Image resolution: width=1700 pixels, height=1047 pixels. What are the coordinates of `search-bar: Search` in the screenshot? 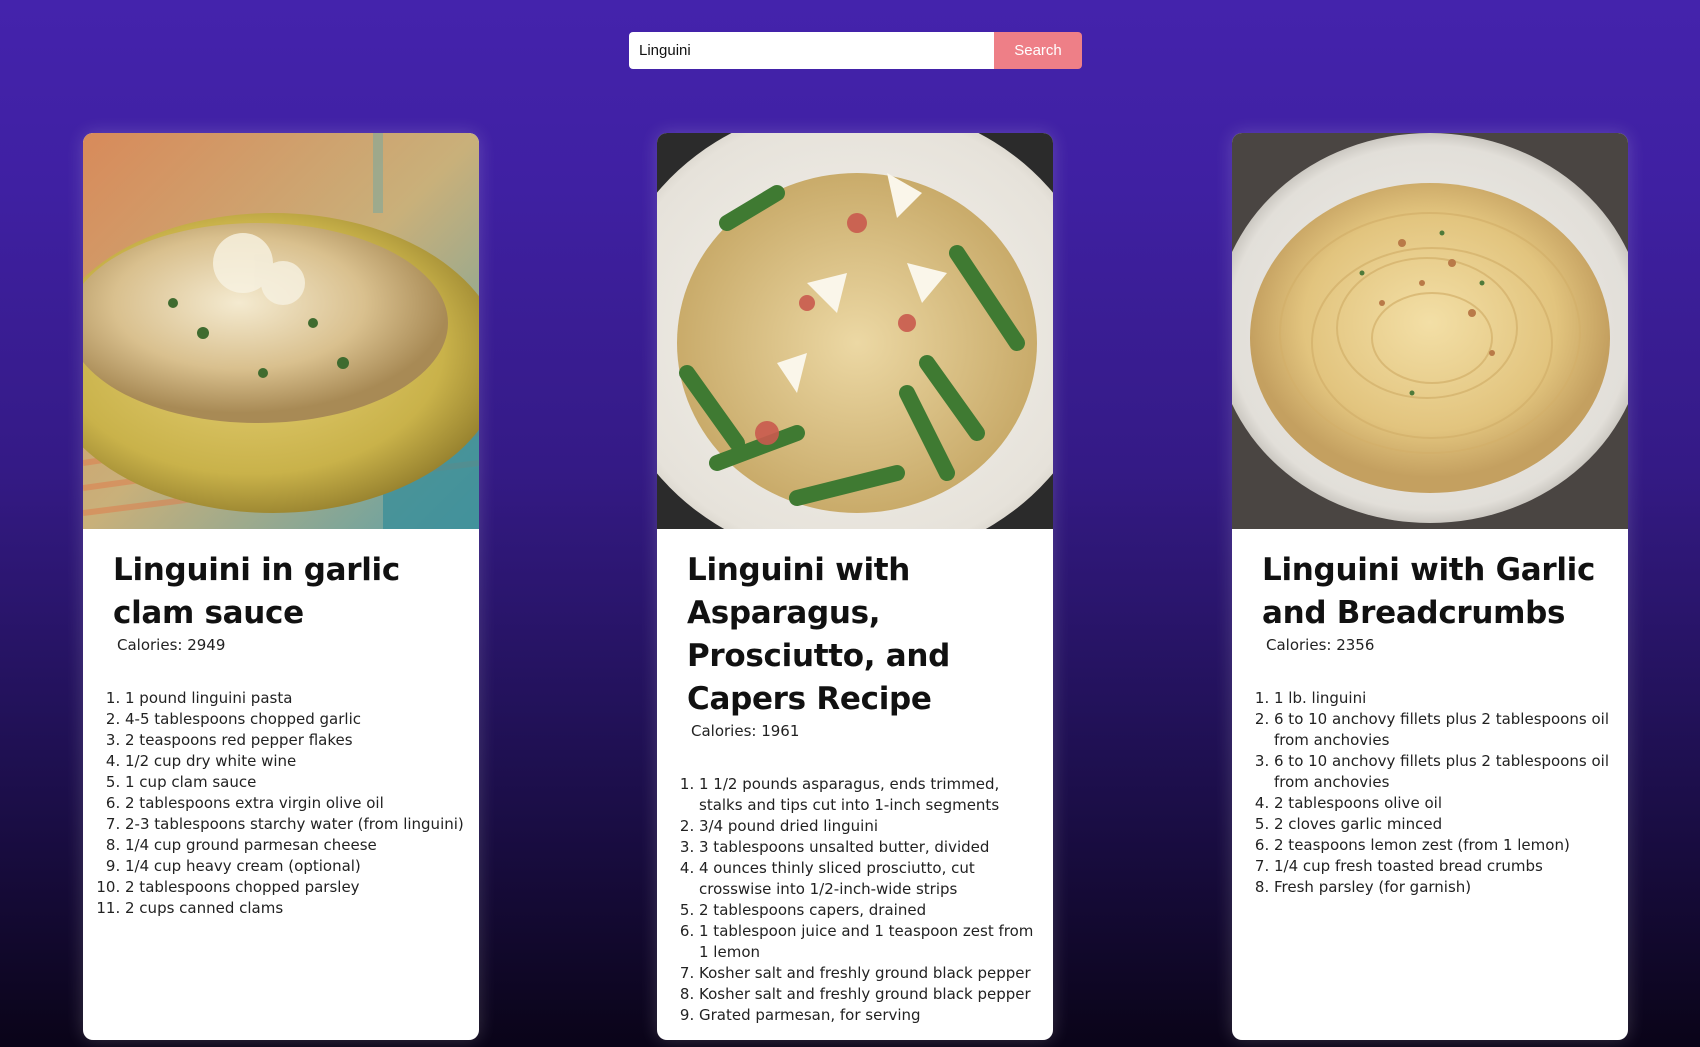 It's located at (855, 50).